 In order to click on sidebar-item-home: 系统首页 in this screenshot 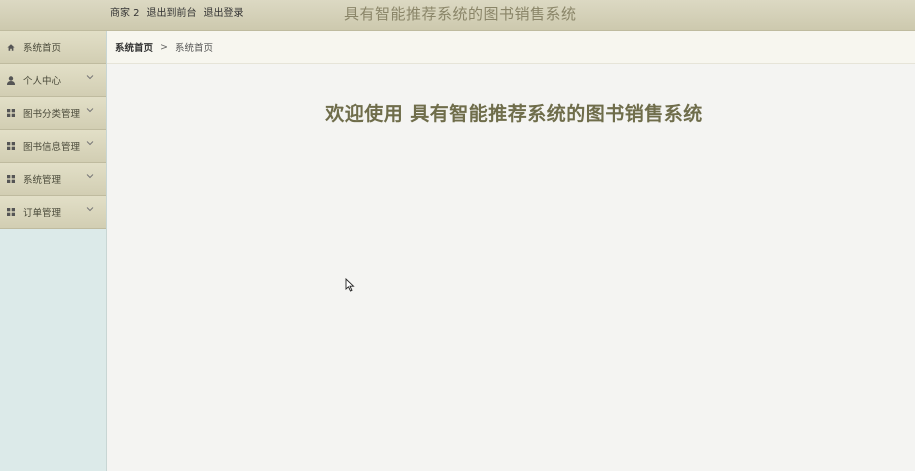, I will do `click(53, 47)`.